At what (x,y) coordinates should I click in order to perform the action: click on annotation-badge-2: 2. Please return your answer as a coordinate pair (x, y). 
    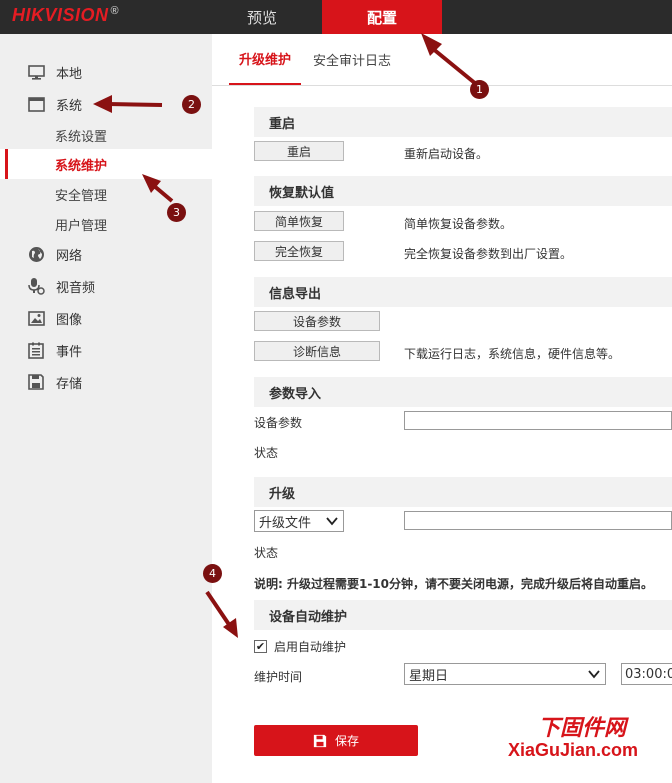
    Looking at the image, I should click on (191, 104).